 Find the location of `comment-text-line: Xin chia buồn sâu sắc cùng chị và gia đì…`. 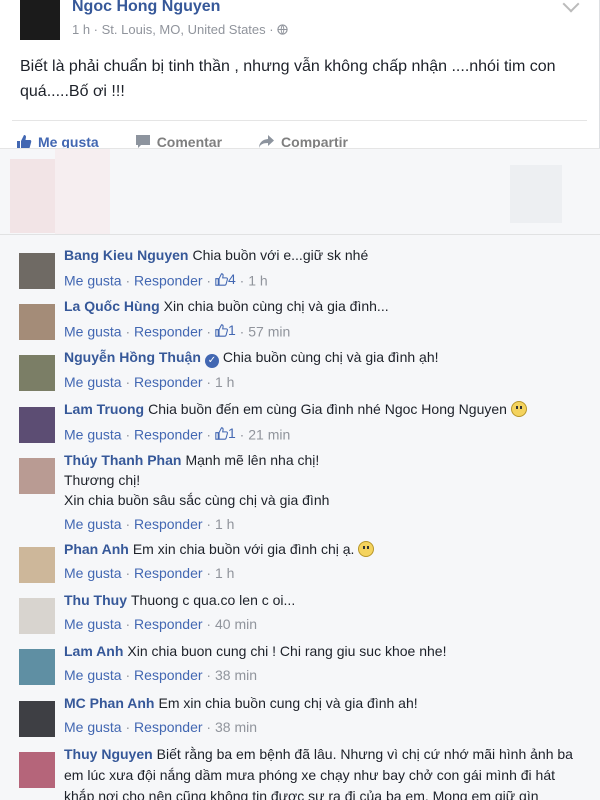

comment-text-line: Xin chia buồn sâu sắc cùng chị và gia đì… is located at coordinates (197, 500).